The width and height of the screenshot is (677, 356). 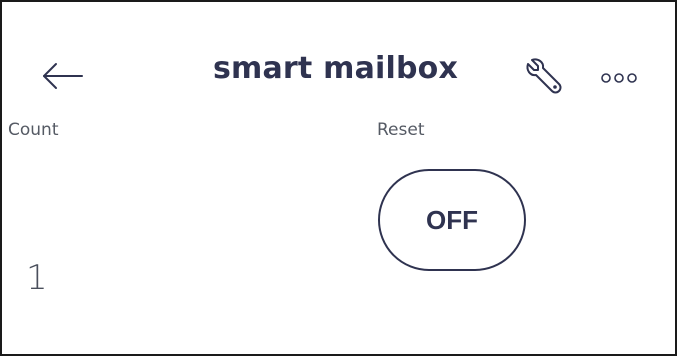 What do you see at coordinates (335, 68) in the screenshot?
I see `page-title: smart mailbox` at bounding box center [335, 68].